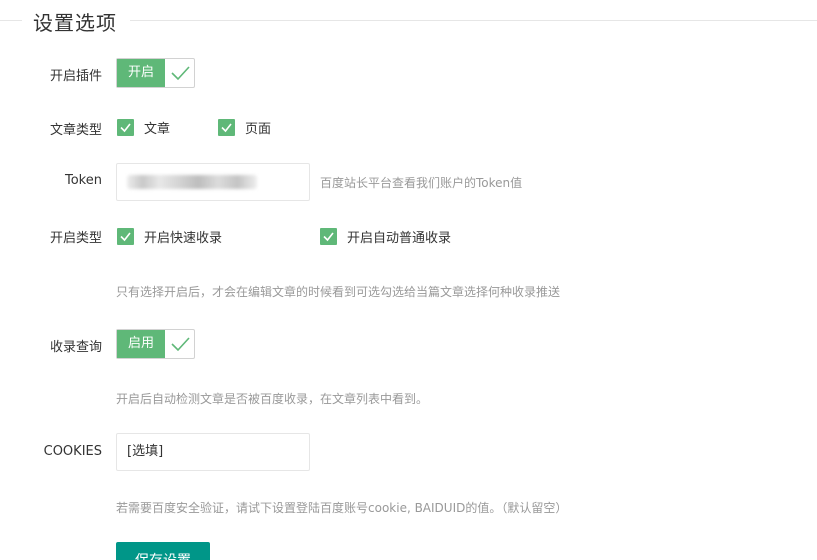 Image resolution: width=817 pixels, height=560 pixels. I want to click on save-settings-button: 保存设置, so click(163, 551).